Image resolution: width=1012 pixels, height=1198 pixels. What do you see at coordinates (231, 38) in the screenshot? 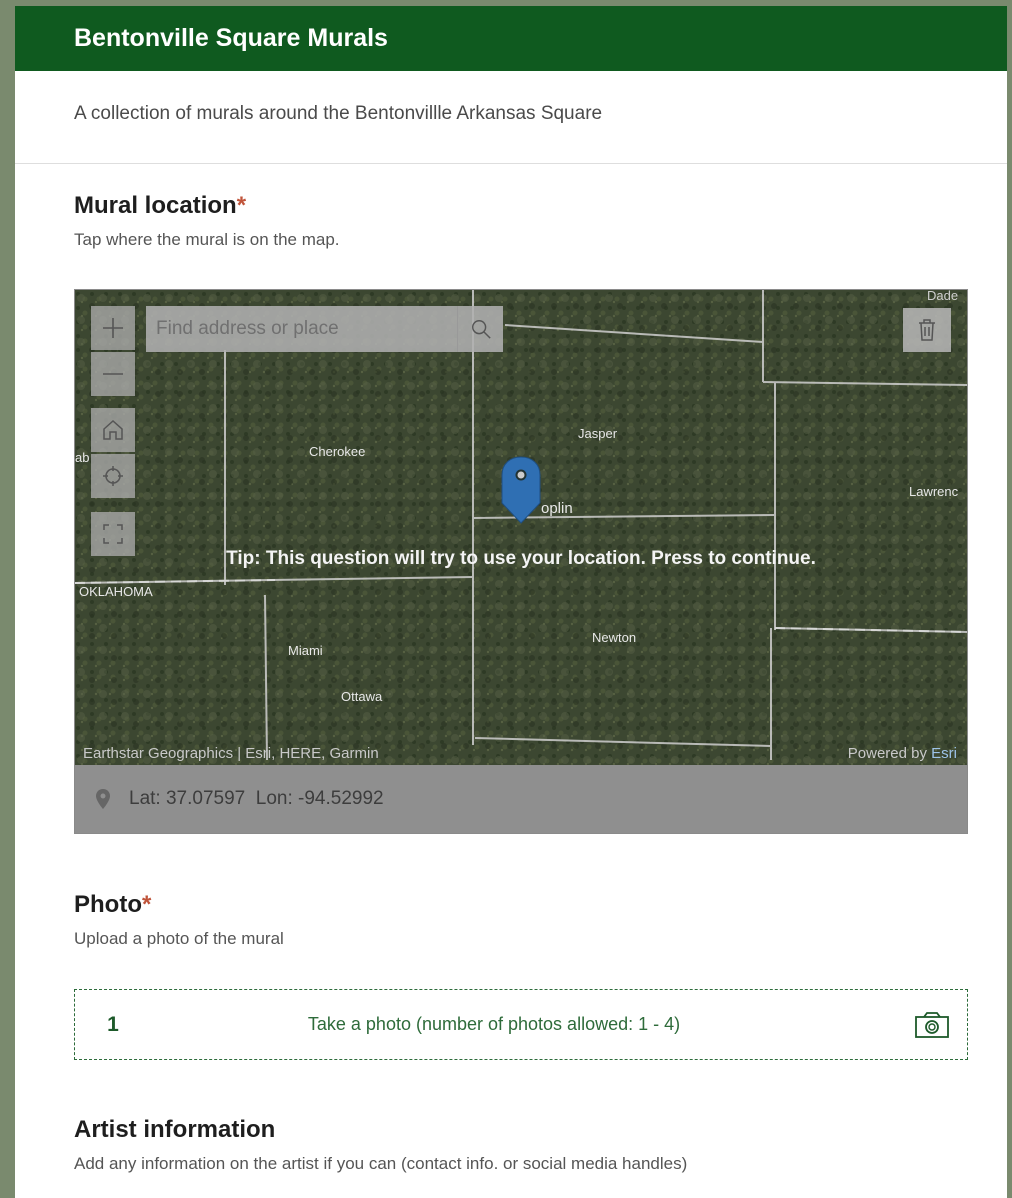
I see `form-title: Bentonville Square Murals` at bounding box center [231, 38].